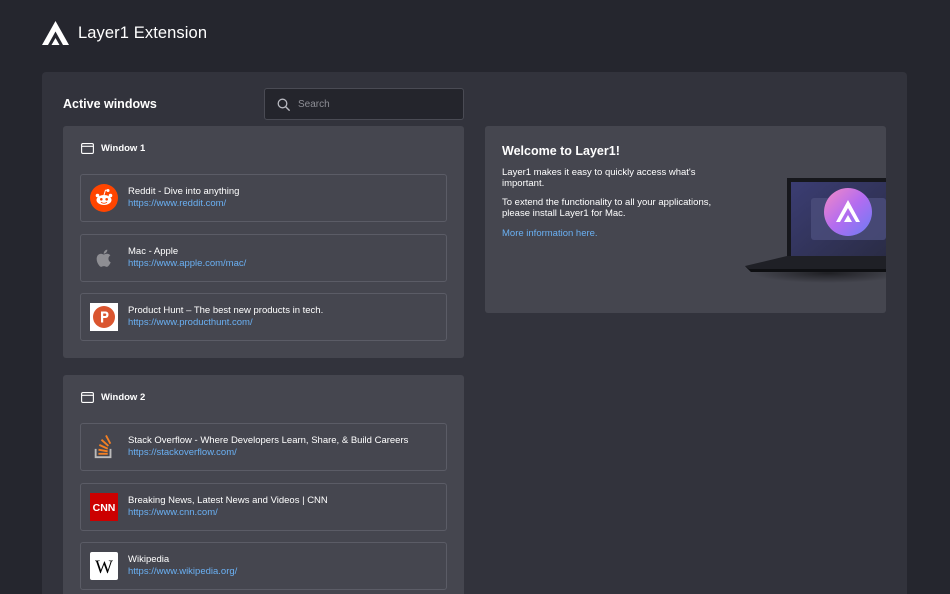 The image size is (950, 594). Describe the element at coordinates (104, 447) in the screenshot. I see `stackoverflow-icon` at that location.